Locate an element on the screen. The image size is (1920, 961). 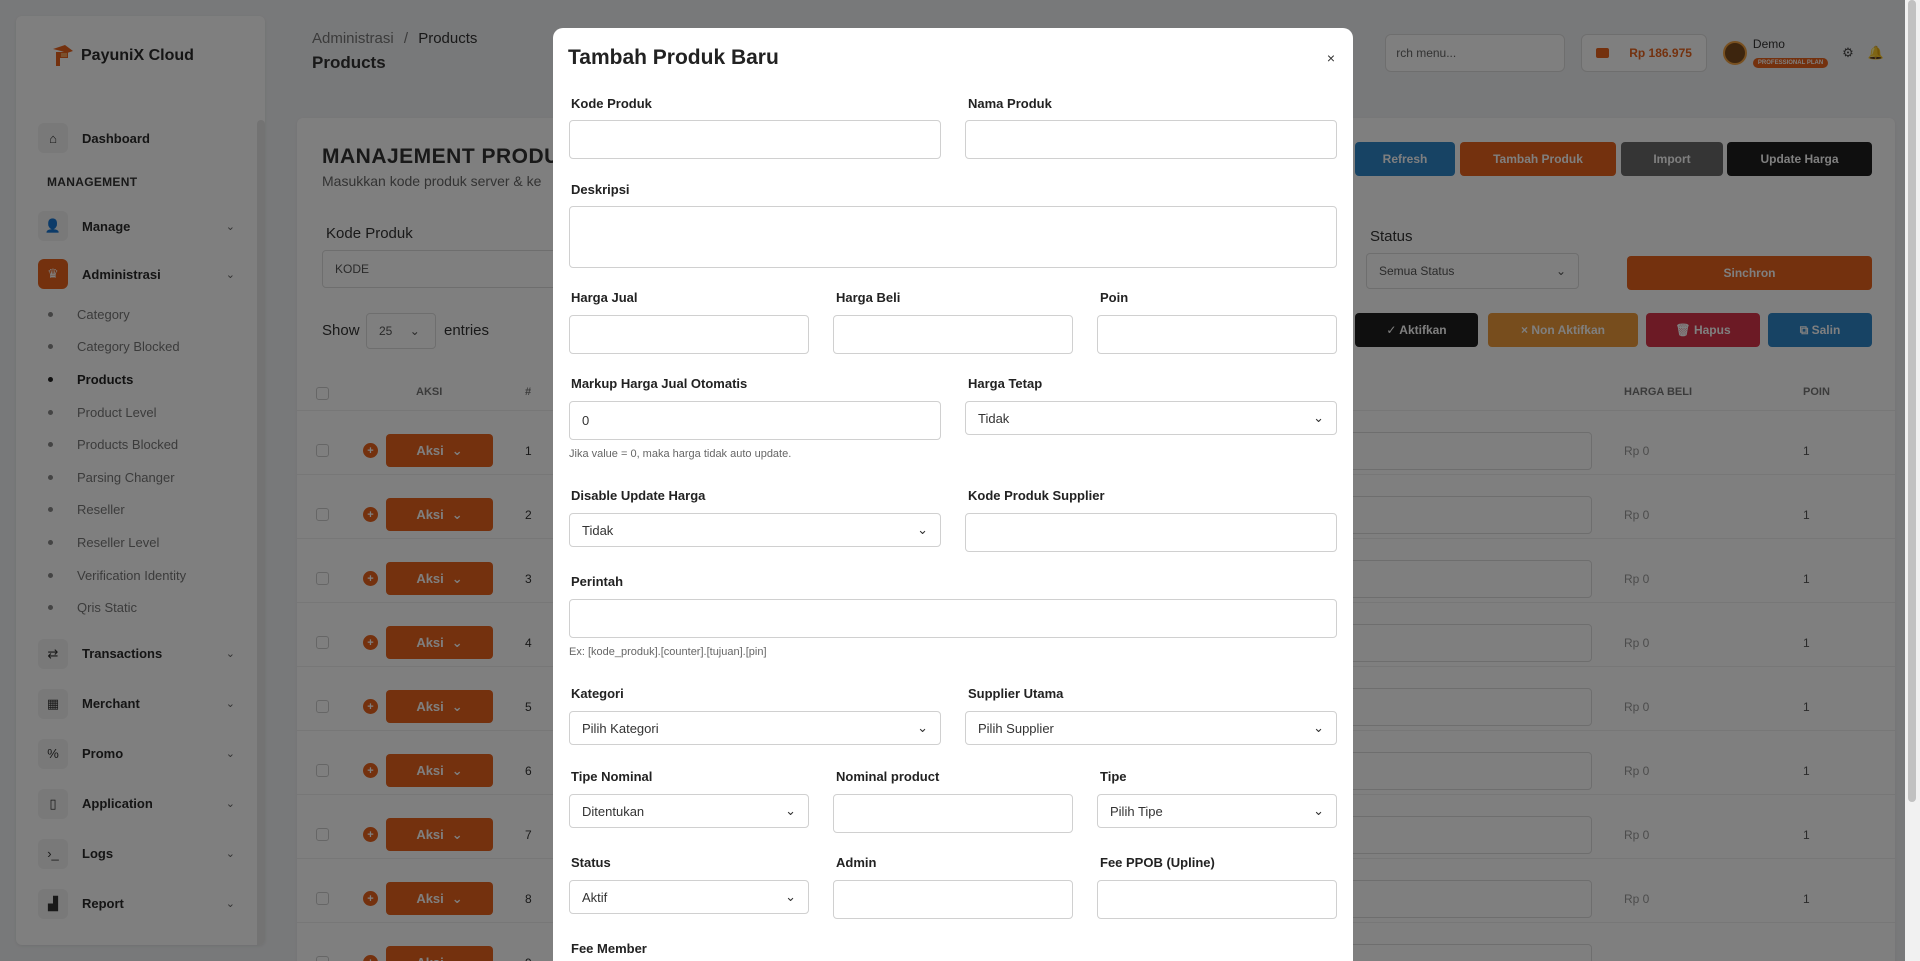
harga-jual-label: Harga Jual is located at coordinates (604, 297).